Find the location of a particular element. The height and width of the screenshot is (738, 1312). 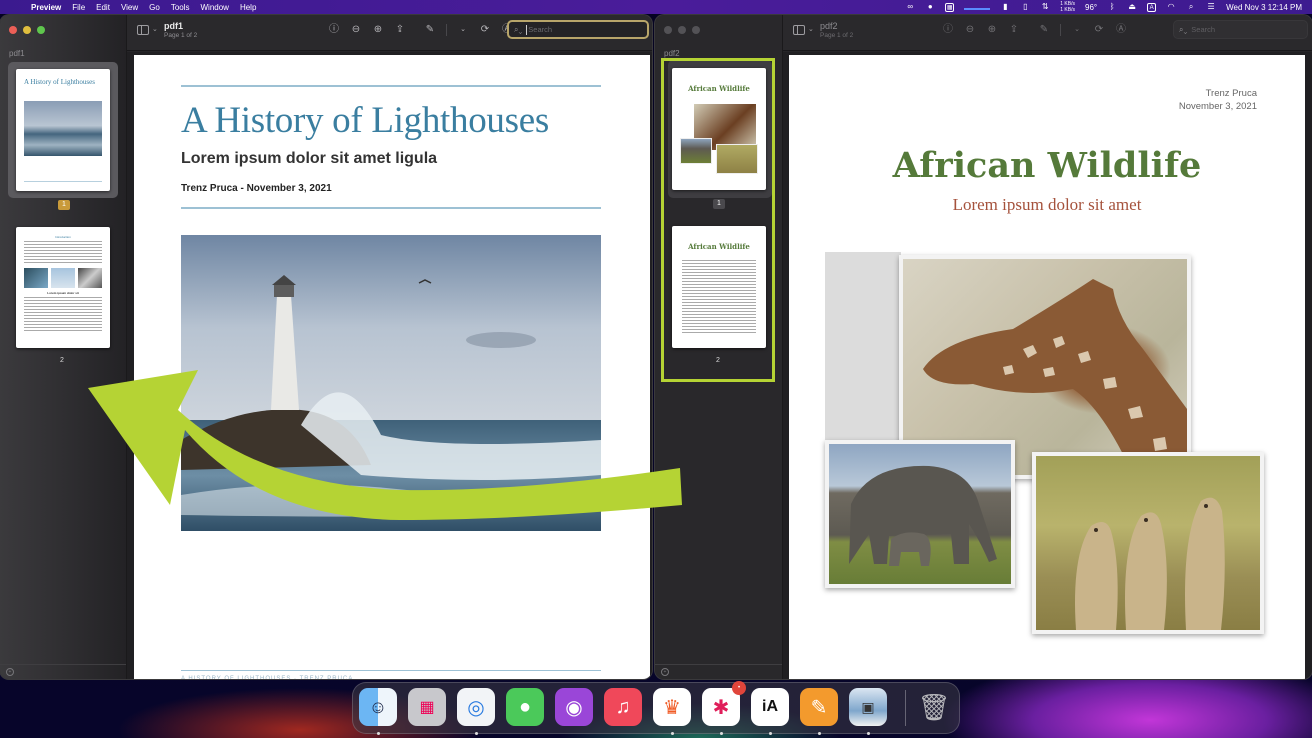

dock-ia-writer-icon: iA is located at coordinates (770, 707).